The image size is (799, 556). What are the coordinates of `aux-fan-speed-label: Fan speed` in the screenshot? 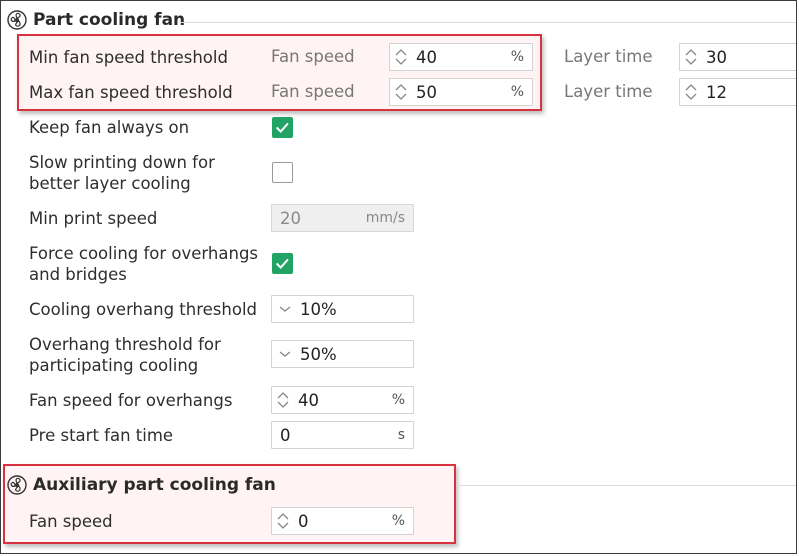 It's located at (71, 521).